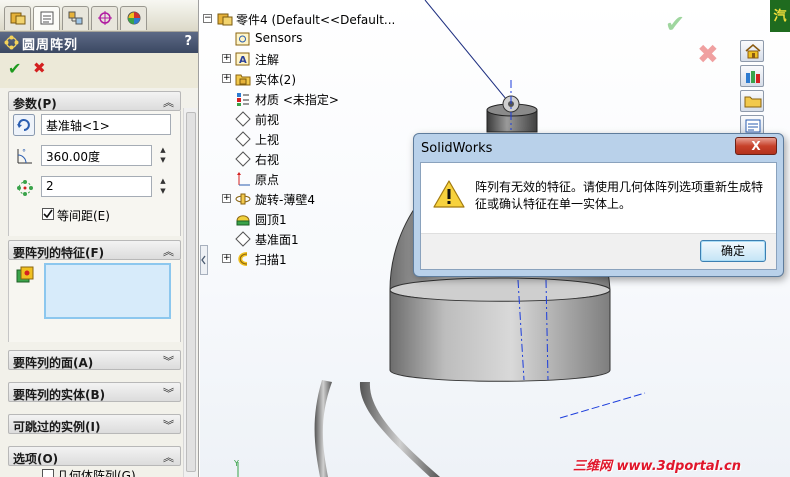 The image size is (790, 477). Describe the element at coordinates (312, 139) in the screenshot. I see `tree-item: 上视` at that location.